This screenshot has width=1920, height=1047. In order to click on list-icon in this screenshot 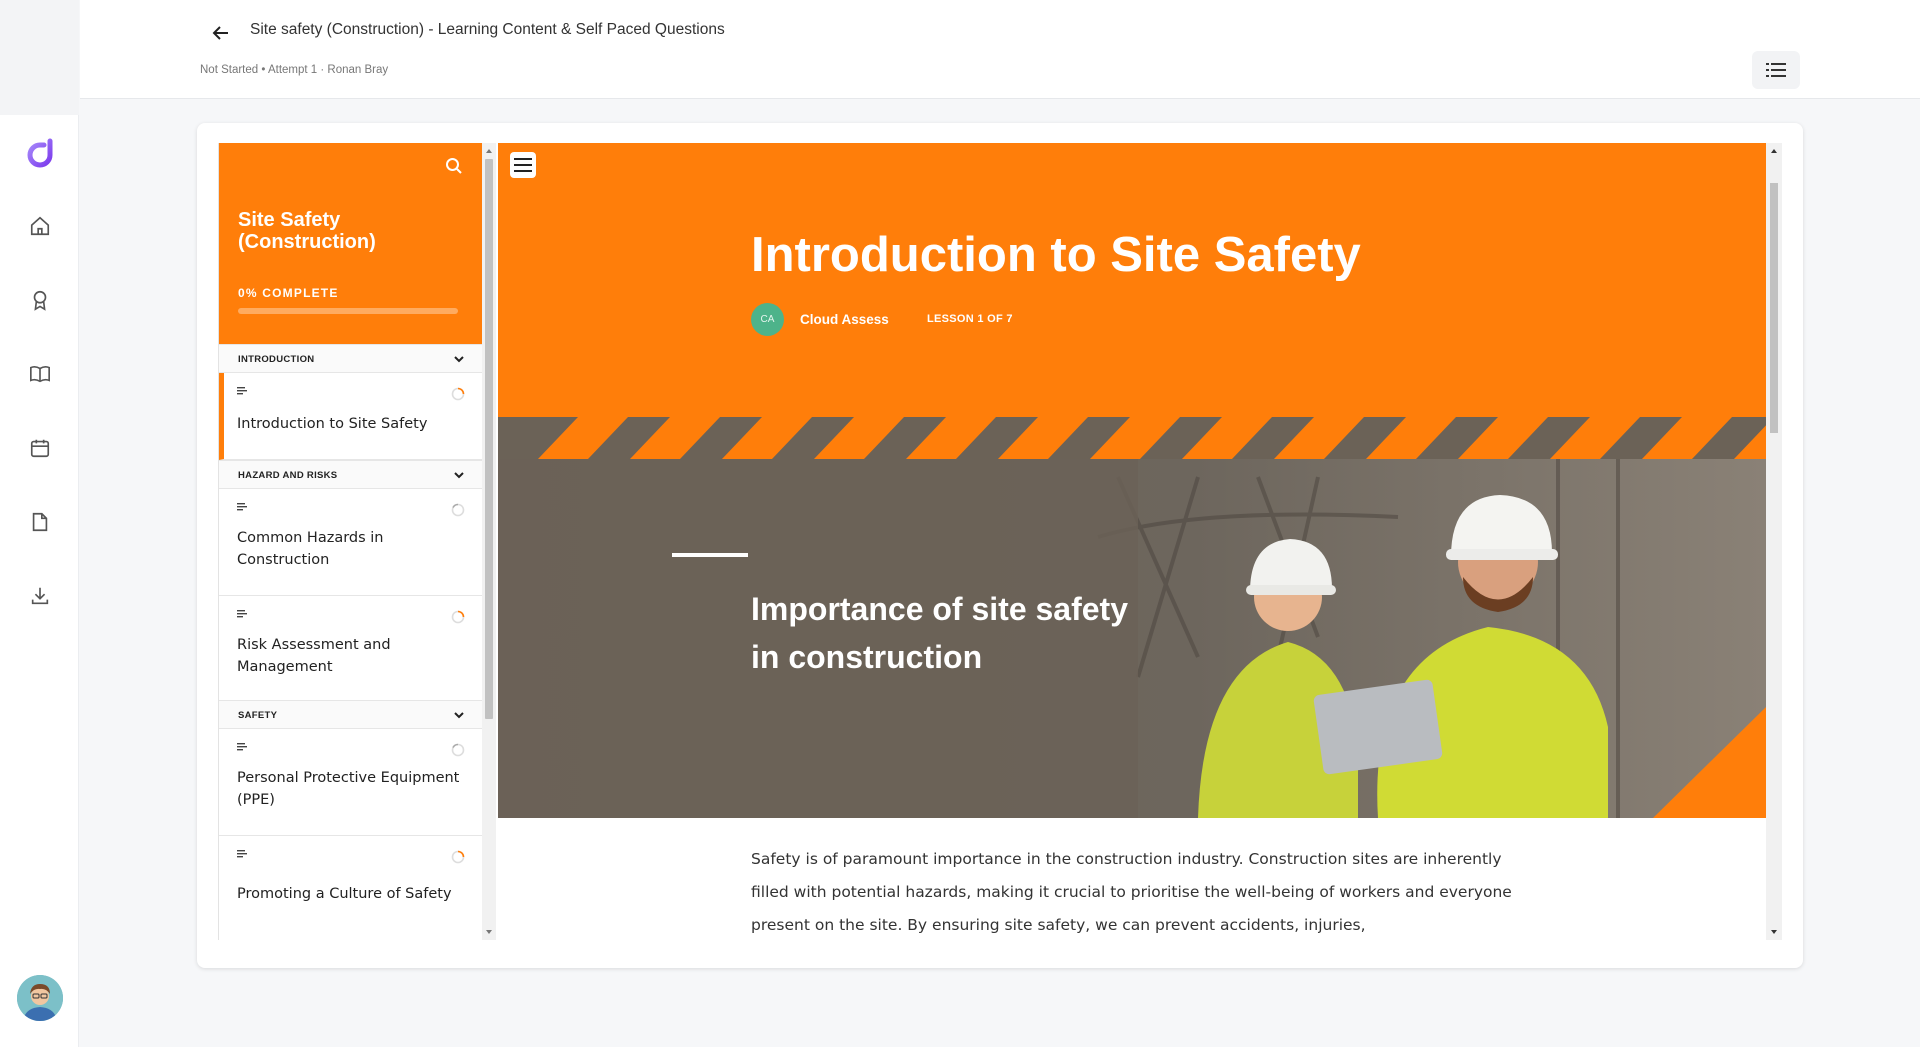, I will do `click(1776, 70)`.